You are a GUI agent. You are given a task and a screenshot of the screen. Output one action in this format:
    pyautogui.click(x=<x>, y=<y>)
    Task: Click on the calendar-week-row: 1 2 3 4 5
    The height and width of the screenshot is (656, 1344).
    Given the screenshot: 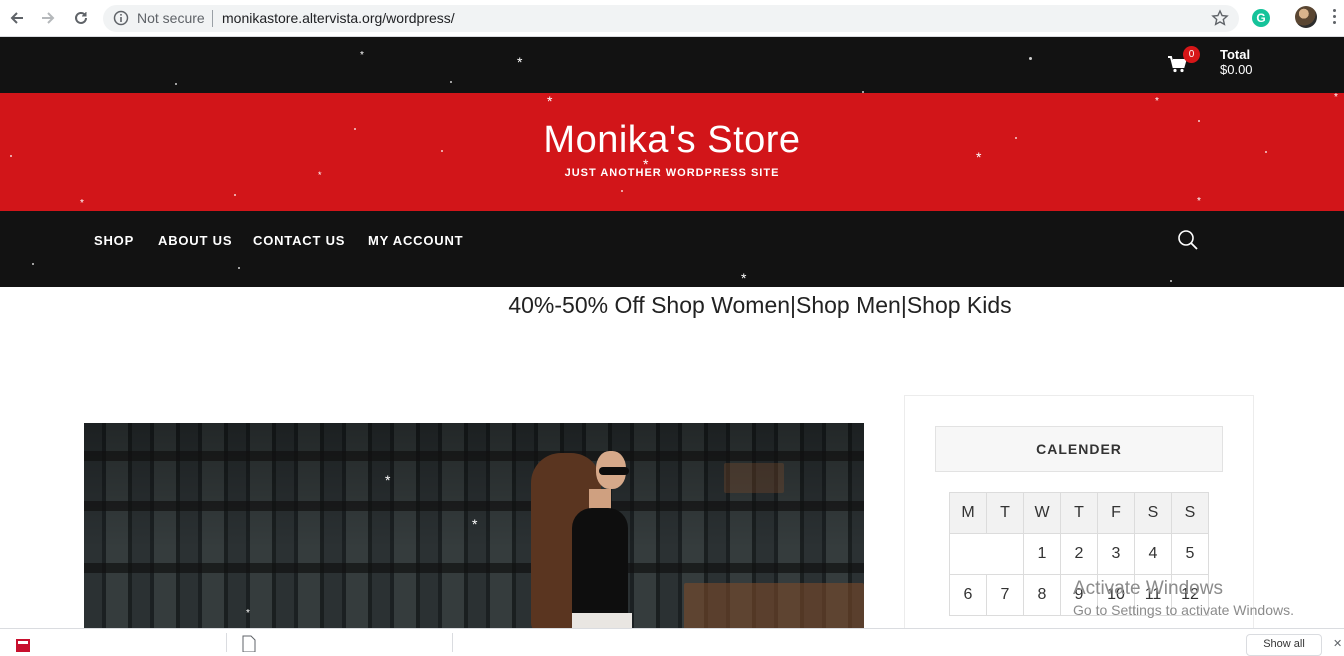 What is the action you would take?
    pyautogui.click(x=1079, y=554)
    